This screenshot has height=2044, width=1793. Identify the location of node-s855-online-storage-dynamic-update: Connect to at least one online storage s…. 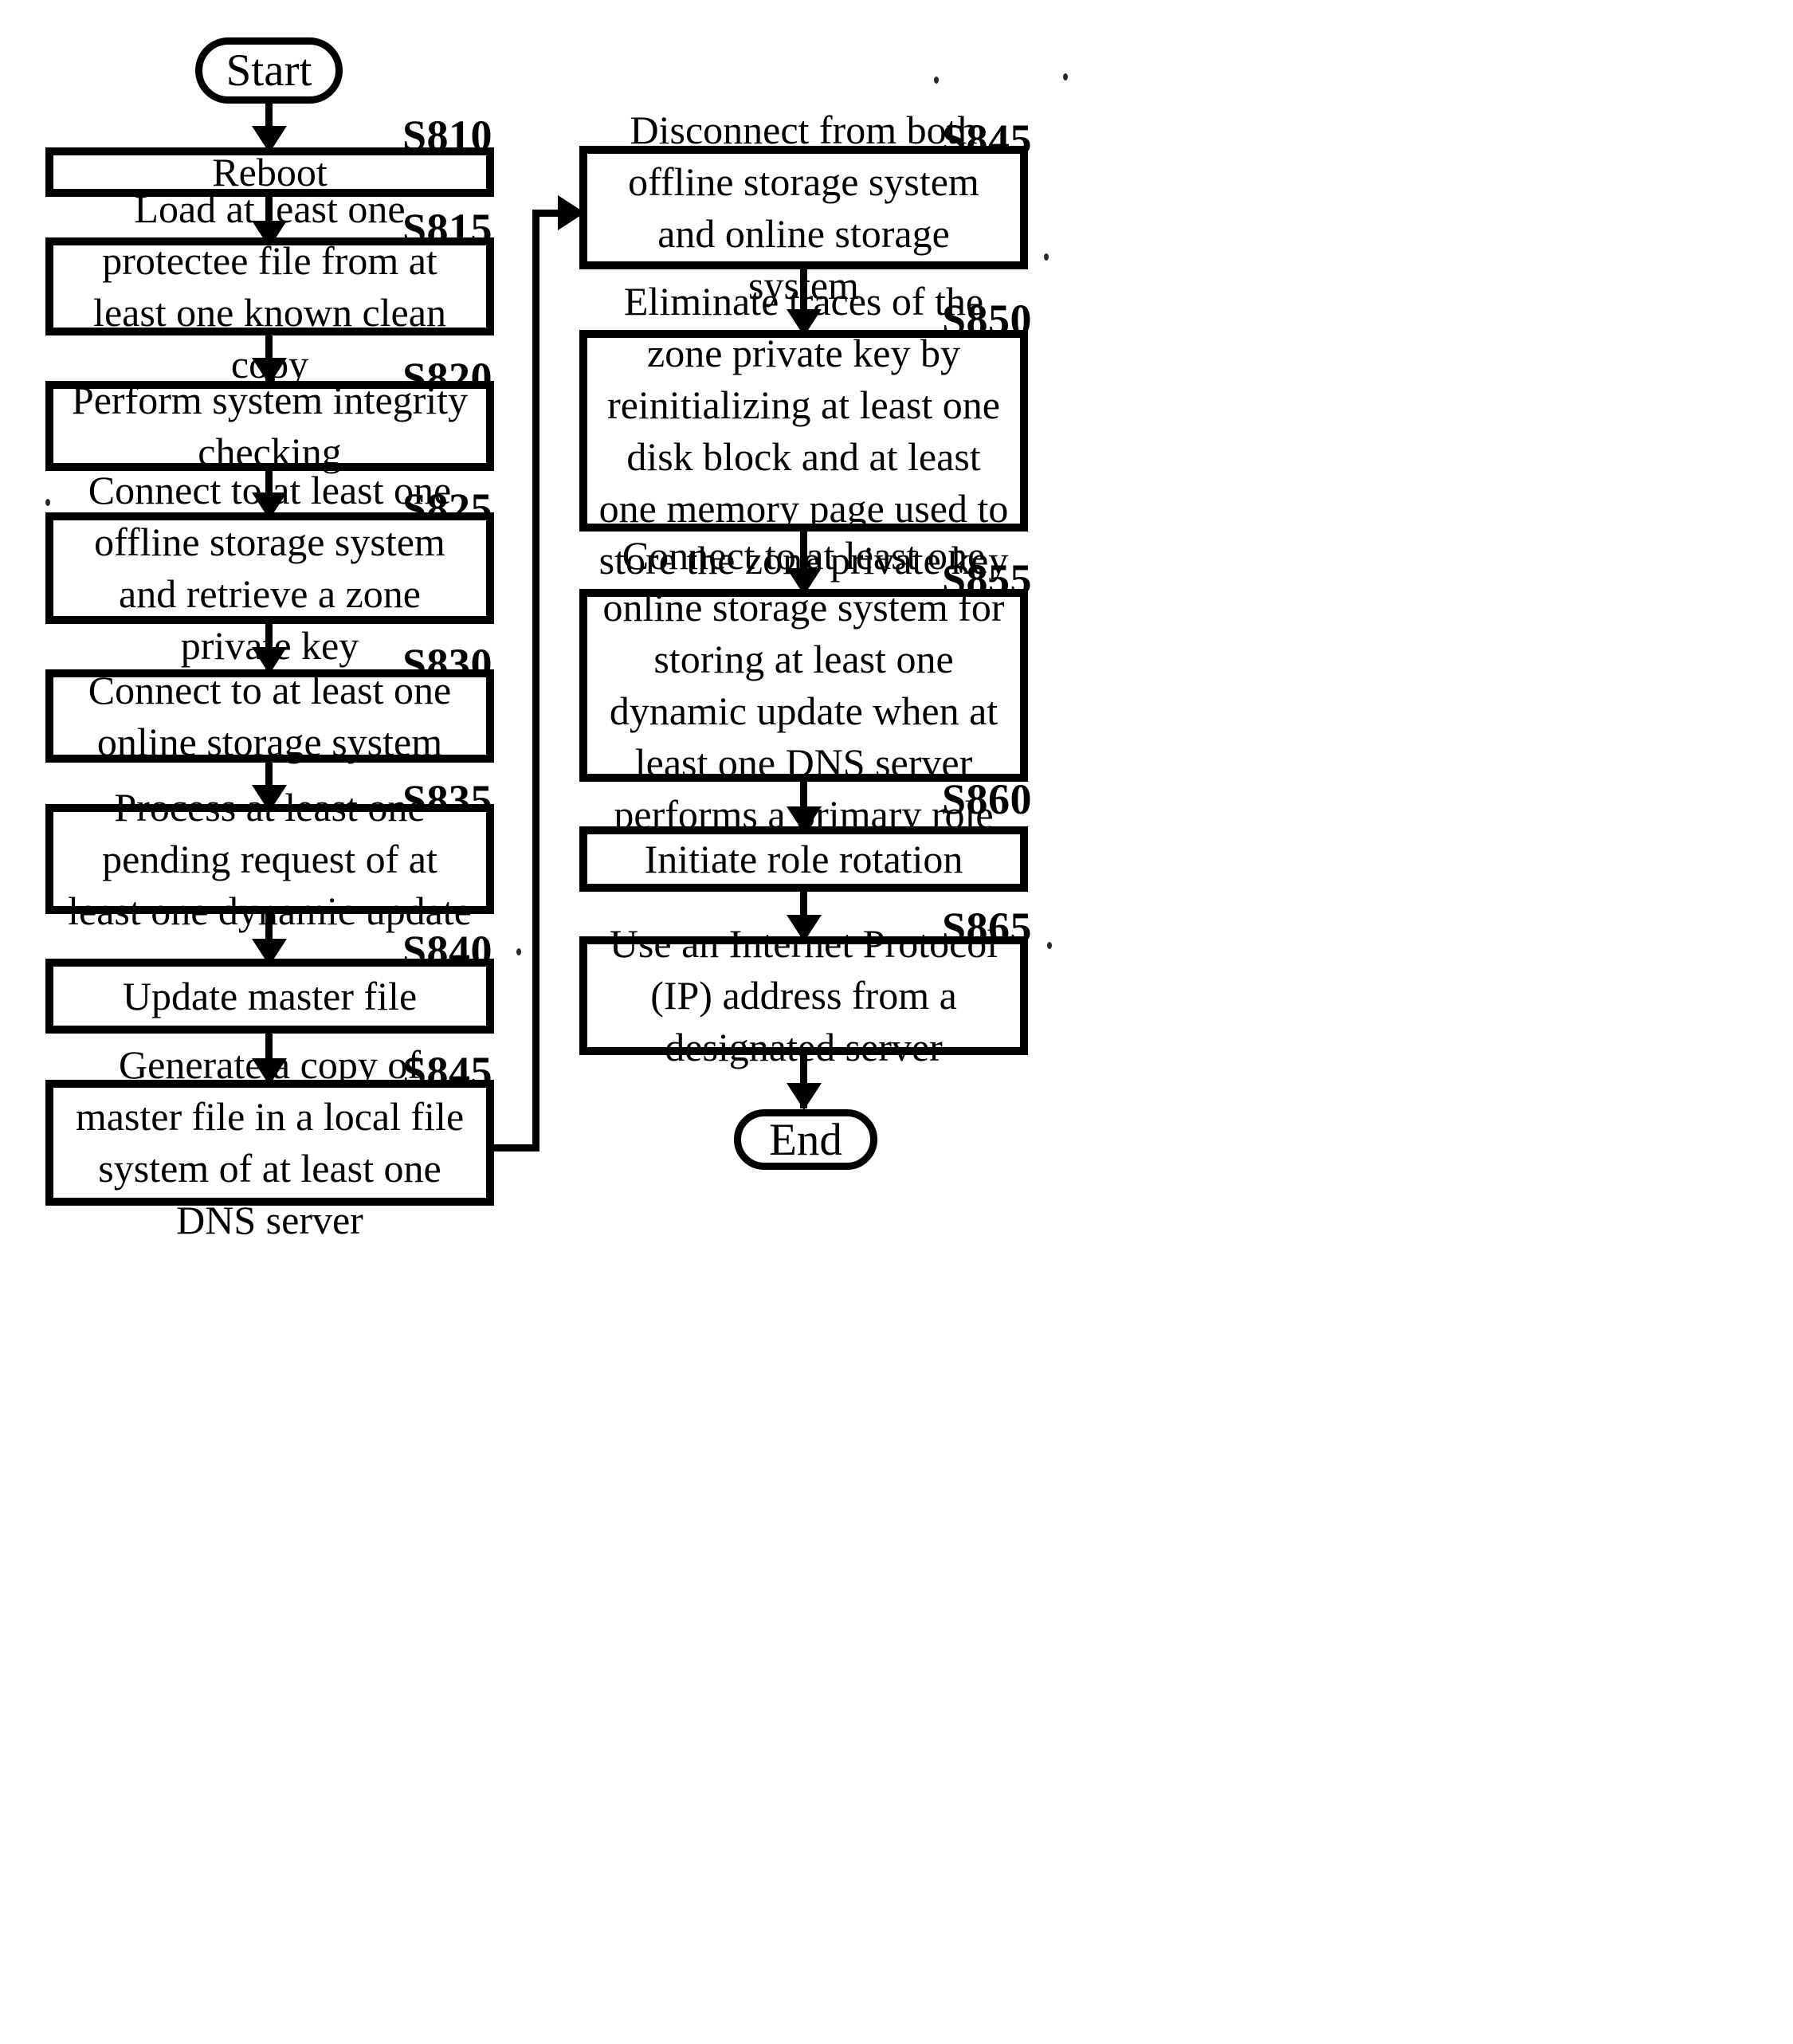
(804, 685).